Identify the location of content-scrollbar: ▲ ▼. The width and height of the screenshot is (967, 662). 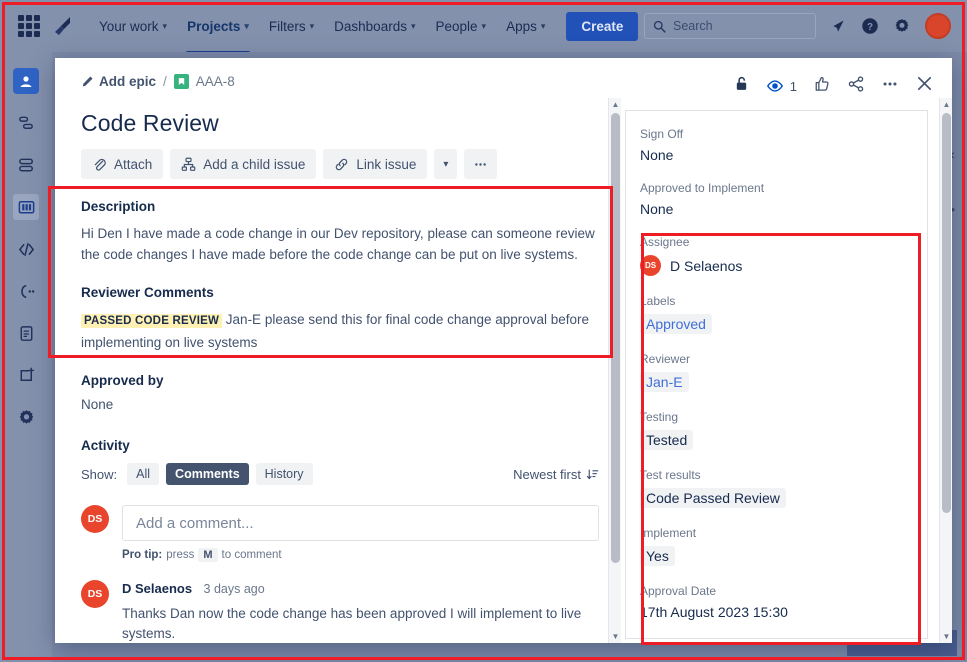
(614, 370).